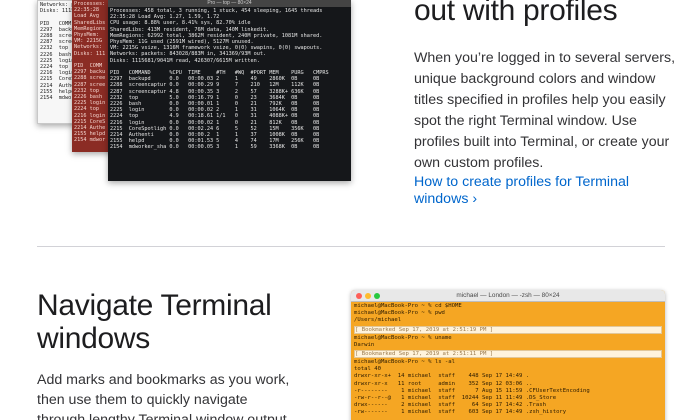 This screenshot has width=700, height=420. Describe the element at coordinates (351, 246) in the screenshot. I see `section-divider` at that location.